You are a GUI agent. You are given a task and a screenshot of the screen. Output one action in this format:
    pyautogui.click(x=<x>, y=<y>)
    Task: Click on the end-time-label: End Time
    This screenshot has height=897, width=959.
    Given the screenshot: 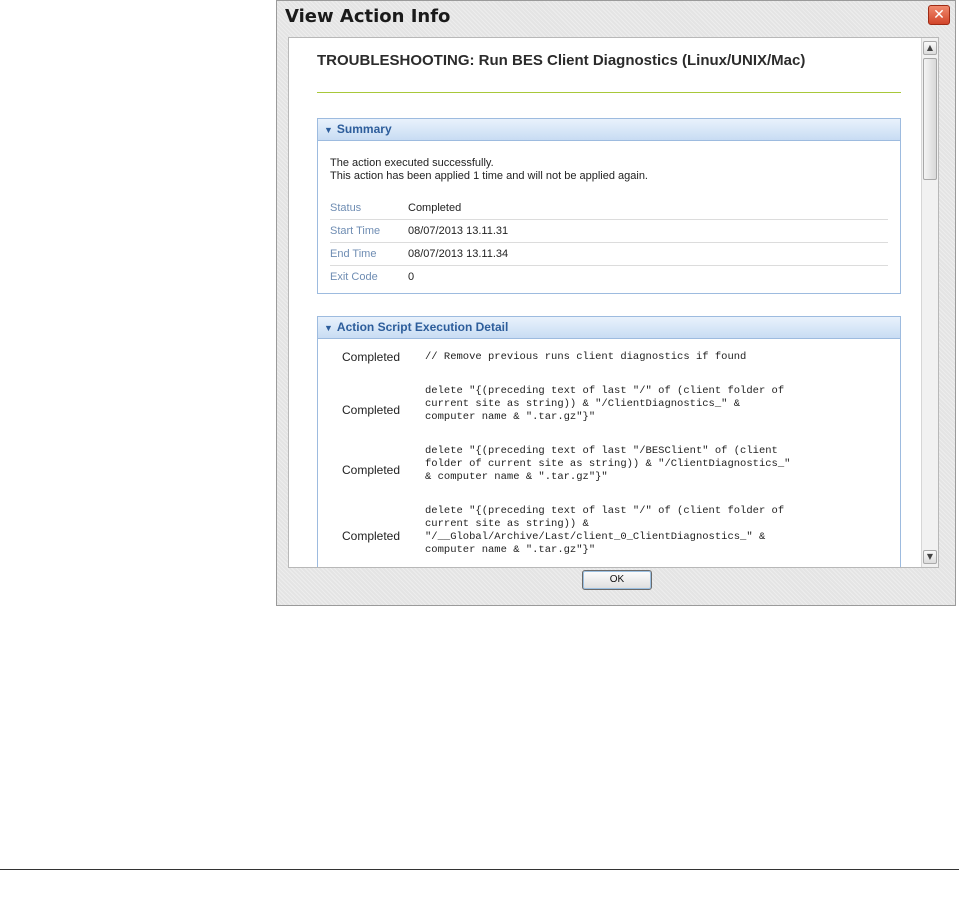 What is the action you would take?
    pyautogui.click(x=353, y=254)
    